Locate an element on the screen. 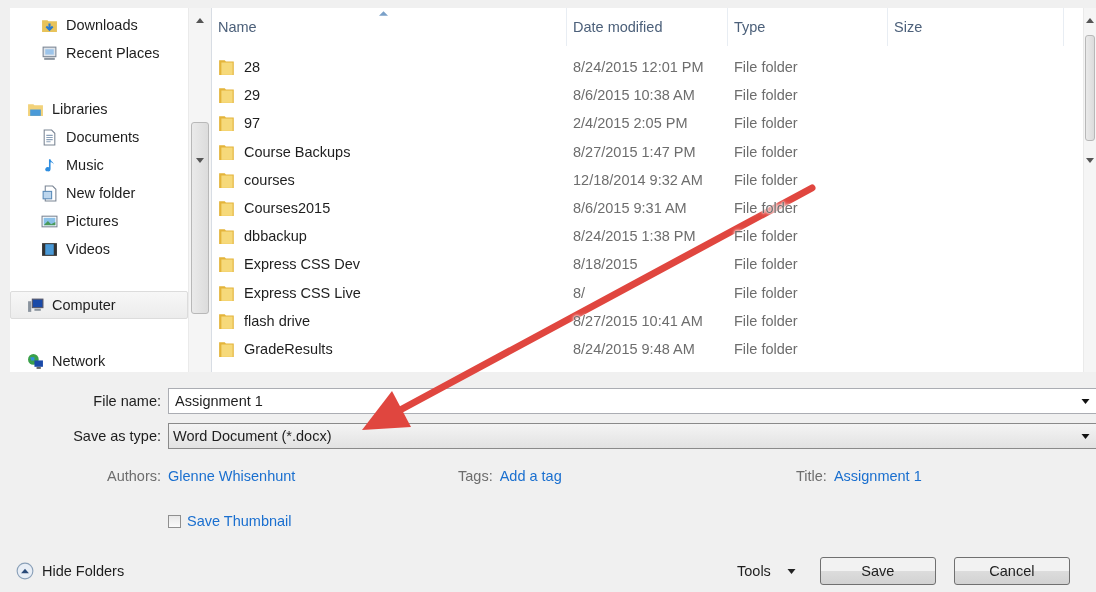 This screenshot has width=1096, height=592. collapse-icon is located at coordinates (25, 571).